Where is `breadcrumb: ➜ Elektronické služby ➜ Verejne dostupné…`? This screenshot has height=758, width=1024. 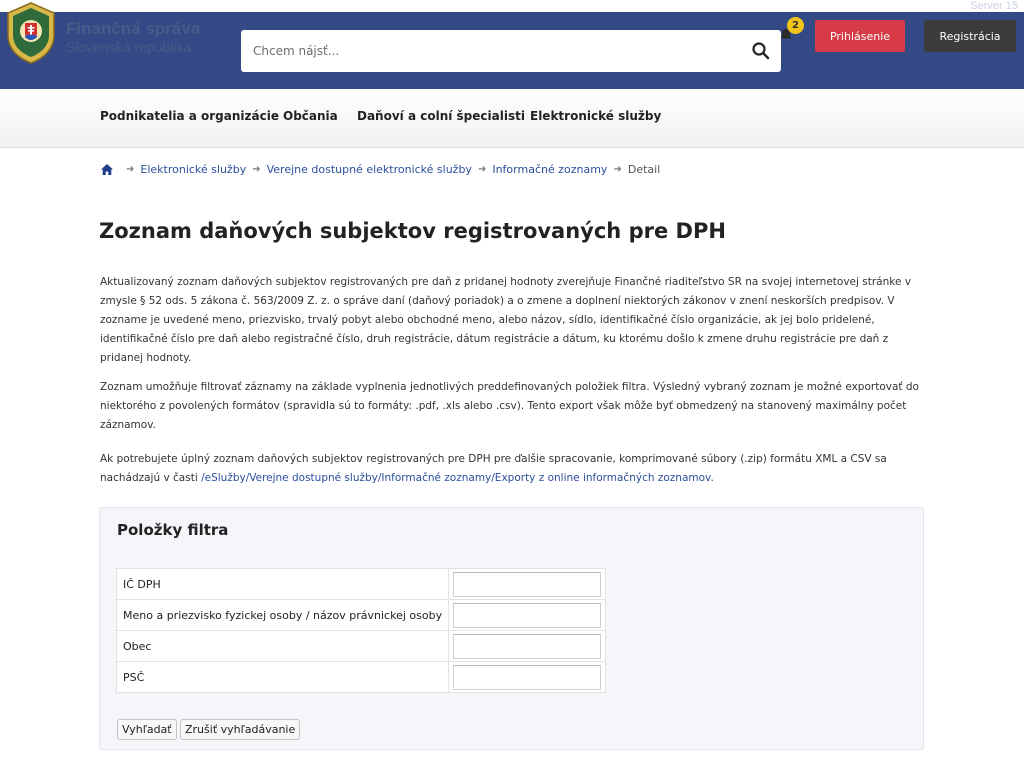 breadcrumb: ➜ Elektronické služby ➜ Verejne dostupné… is located at coordinates (380, 169).